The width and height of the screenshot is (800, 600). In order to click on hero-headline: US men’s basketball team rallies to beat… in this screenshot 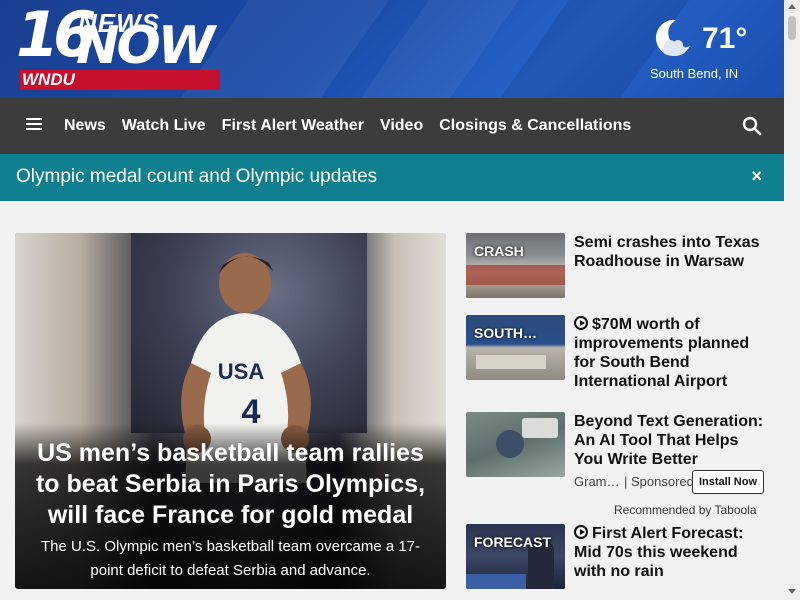, I will do `click(230, 484)`.